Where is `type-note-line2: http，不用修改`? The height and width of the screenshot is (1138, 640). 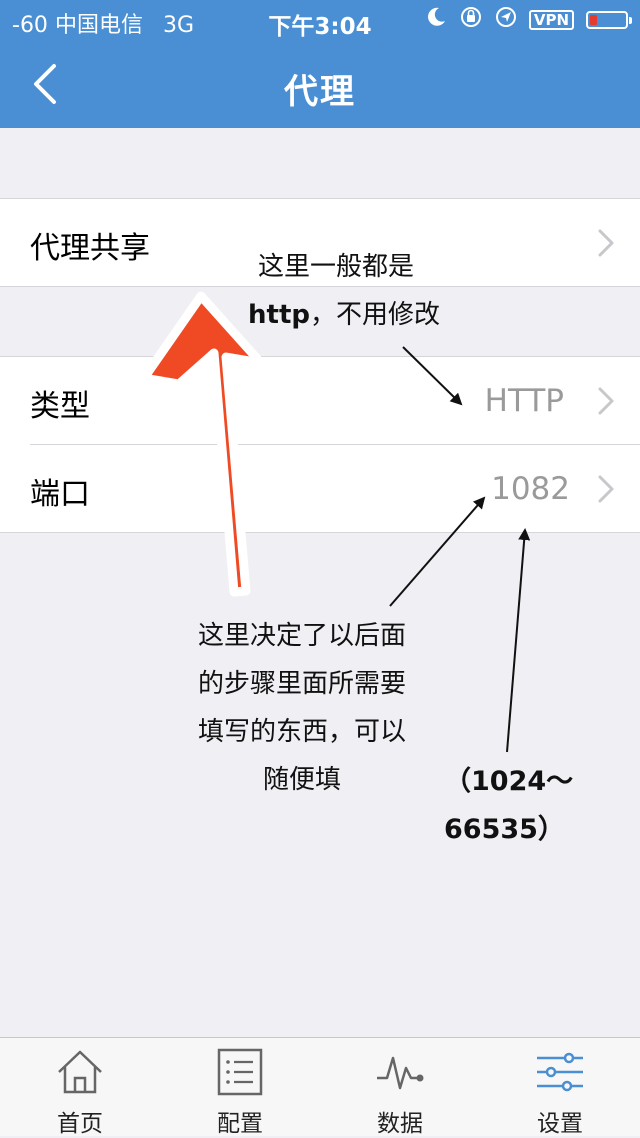 type-note-line2: http，不用修改 is located at coordinates (344, 315).